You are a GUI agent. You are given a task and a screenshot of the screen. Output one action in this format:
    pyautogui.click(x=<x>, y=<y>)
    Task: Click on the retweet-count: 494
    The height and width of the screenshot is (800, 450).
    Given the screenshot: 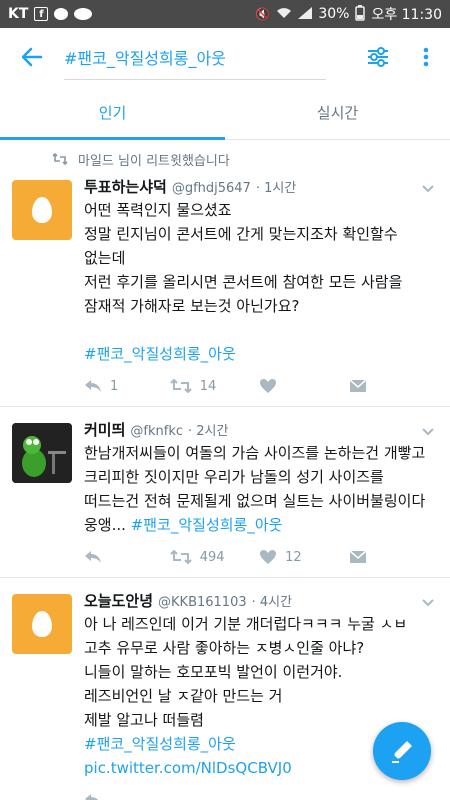 What is the action you would take?
    pyautogui.click(x=212, y=557)
    